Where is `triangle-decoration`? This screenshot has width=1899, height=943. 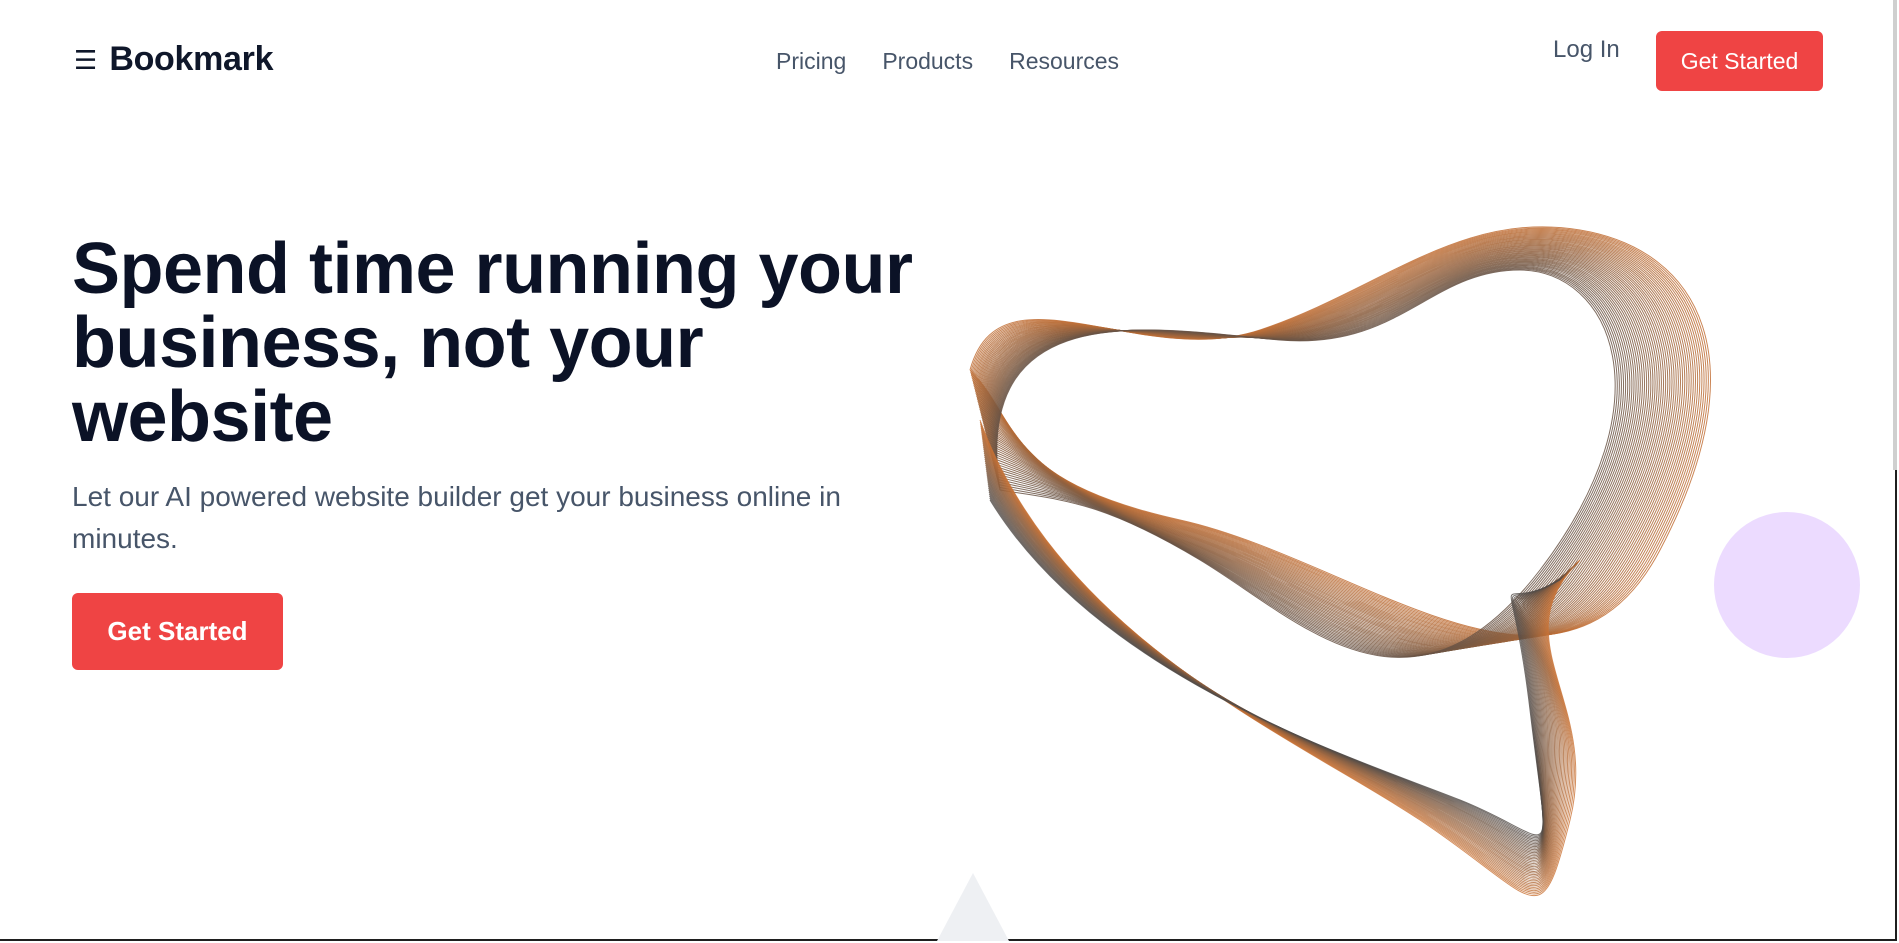 triangle-decoration is located at coordinates (973, 907).